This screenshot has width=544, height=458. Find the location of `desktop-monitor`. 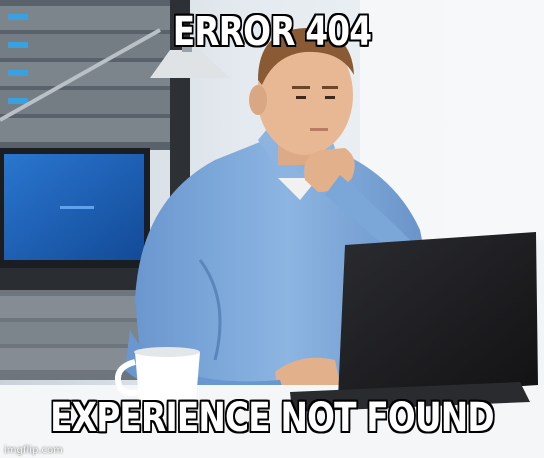

desktop-monitor is located at coordinates (75, 219).